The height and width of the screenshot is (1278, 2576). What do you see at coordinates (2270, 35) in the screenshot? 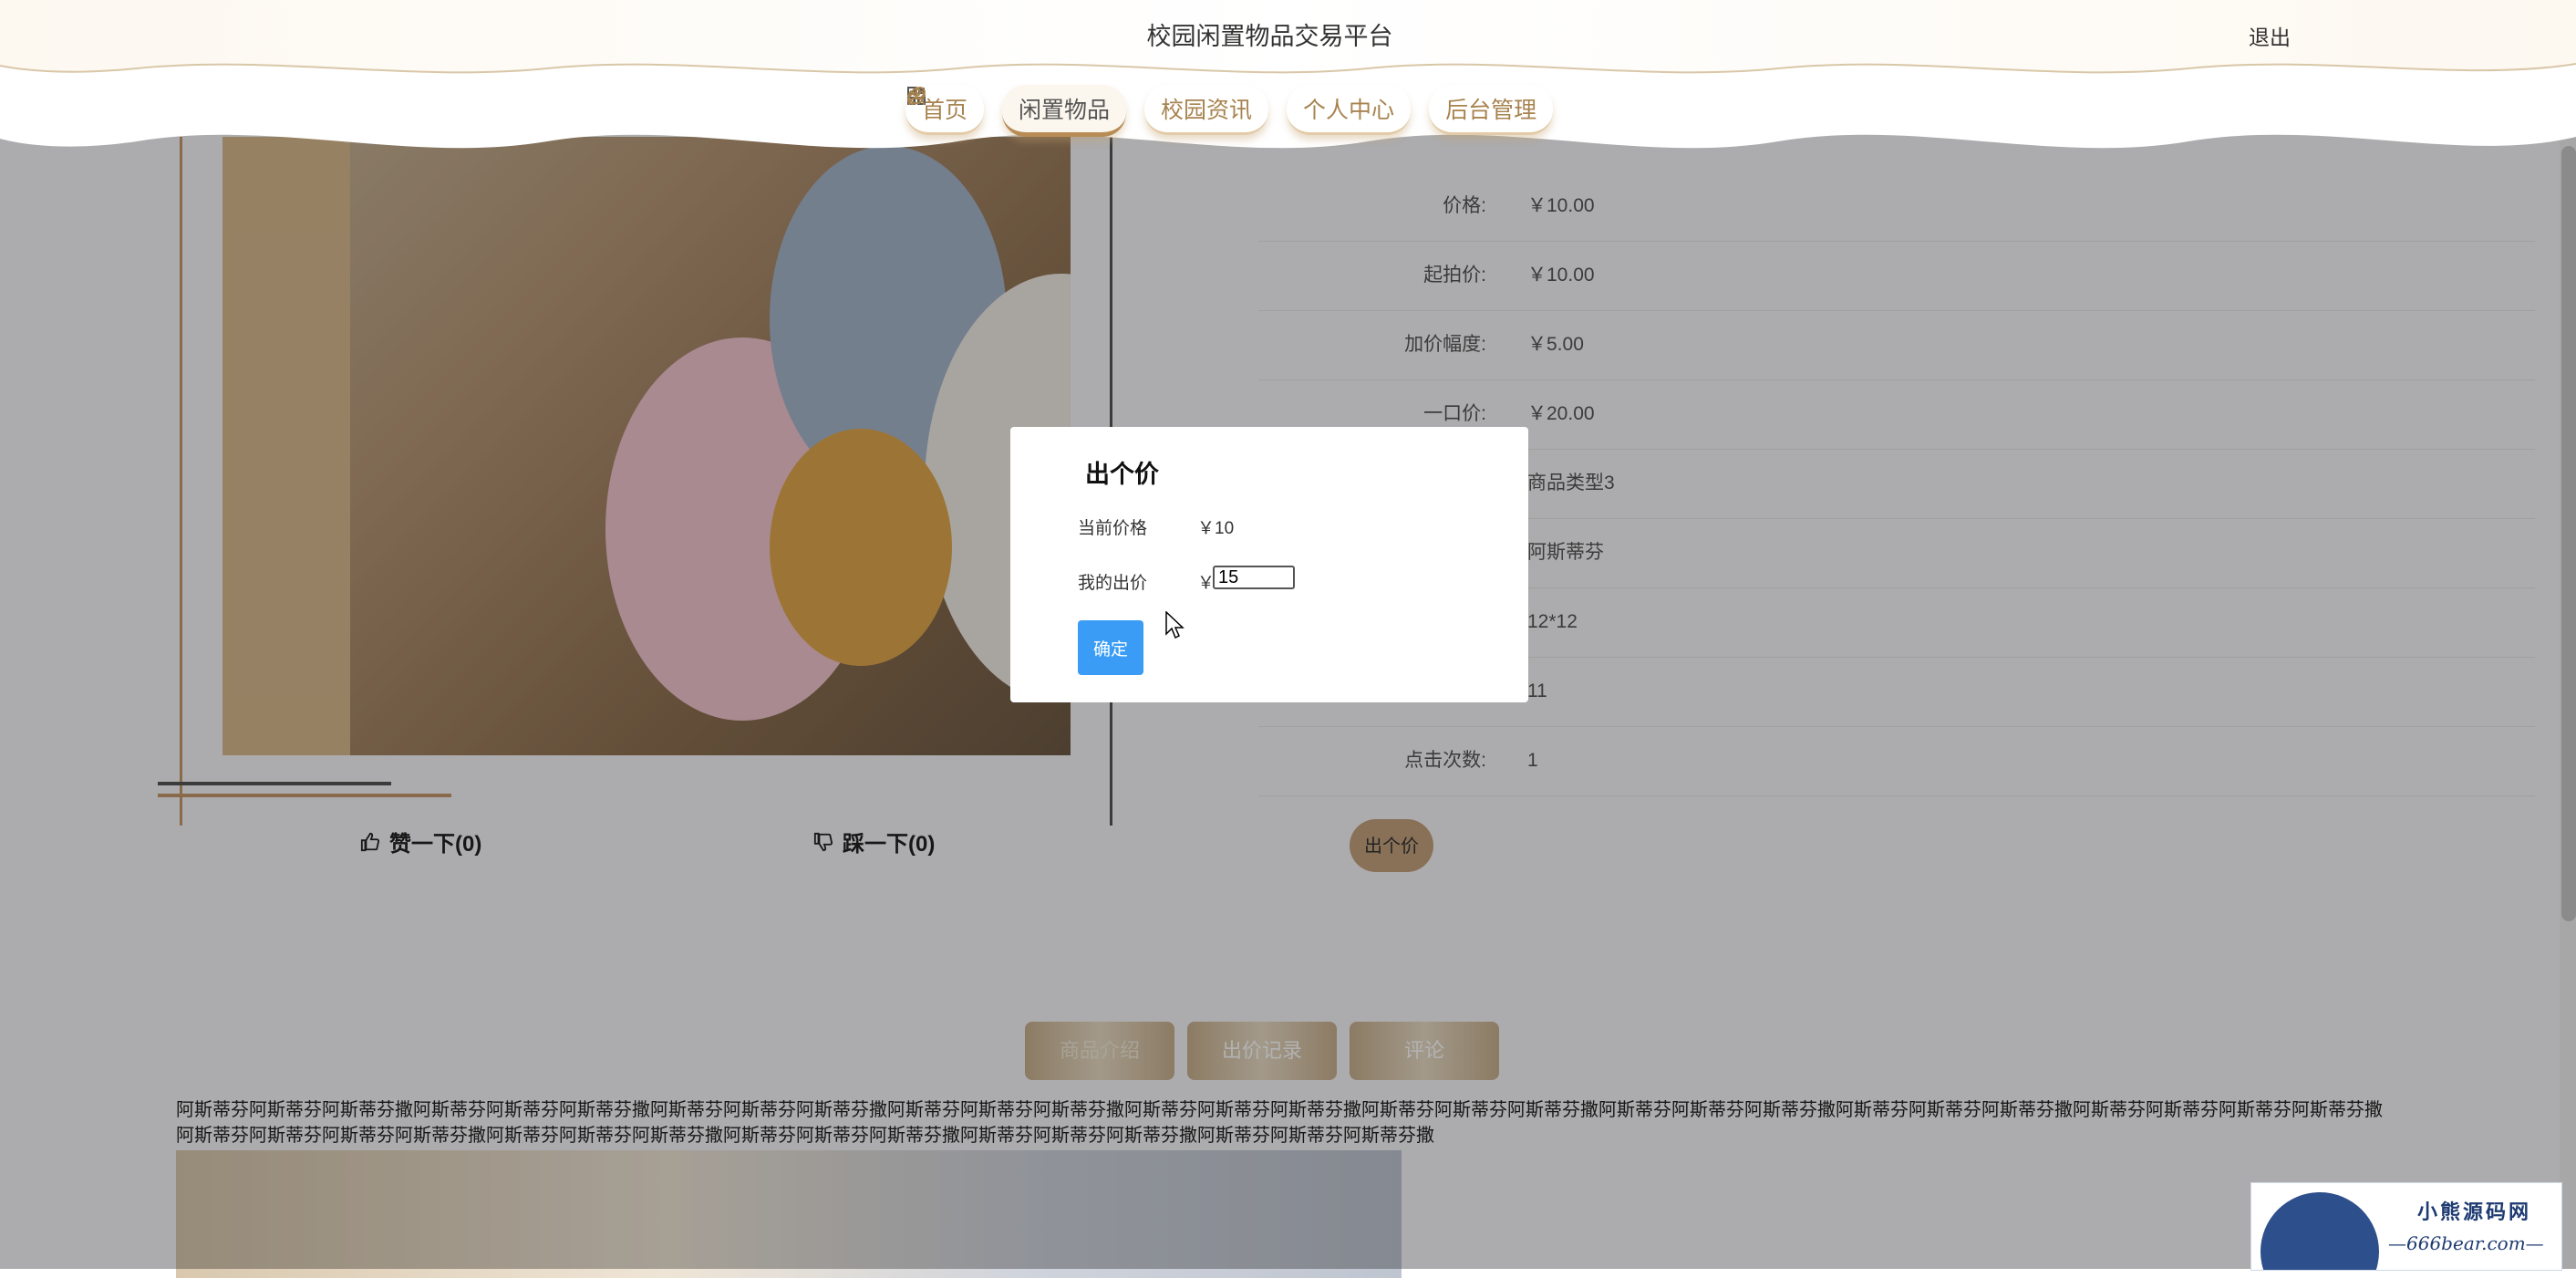
I see `logout-link: 退出` at bounding box center [2270, 35].